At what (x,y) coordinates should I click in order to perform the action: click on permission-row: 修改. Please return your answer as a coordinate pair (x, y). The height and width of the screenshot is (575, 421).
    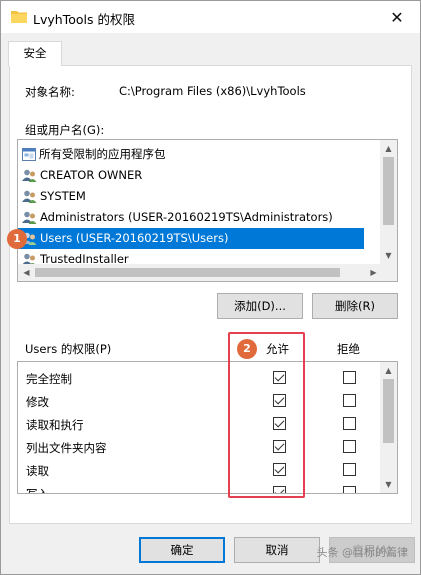
    Looking at the image, I should click on (200, 401).